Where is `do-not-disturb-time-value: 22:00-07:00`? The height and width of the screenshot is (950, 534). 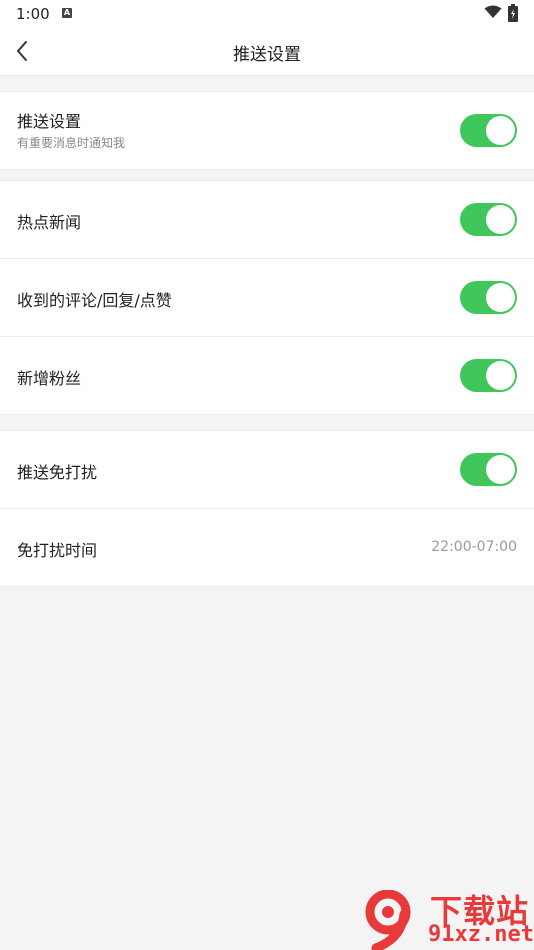 do-not-disturb-time-value: 22:00-07:00 is located at coordinates (474, 547).